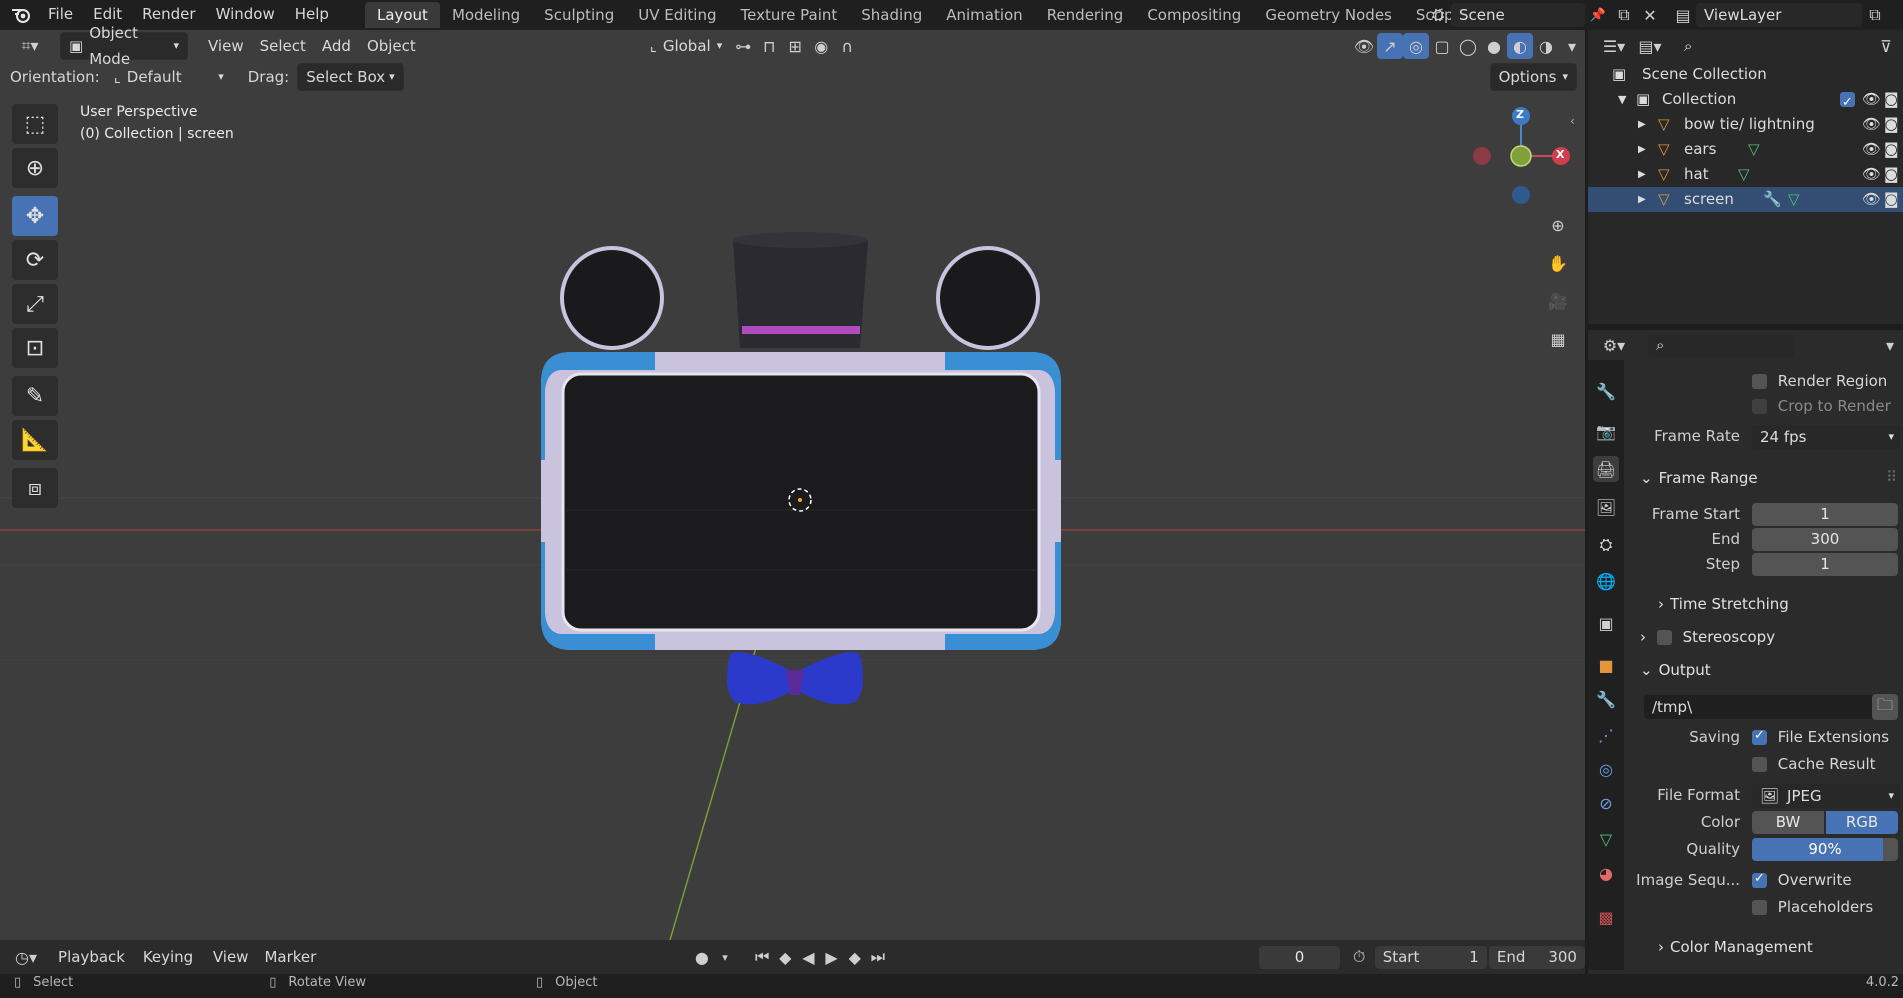 This screenshot has height=998, width=1903. What do you see at coordinates (35, 260) in the screenshot?
I see `rotate-tool: ⟳` at bounding box center [35, 260].